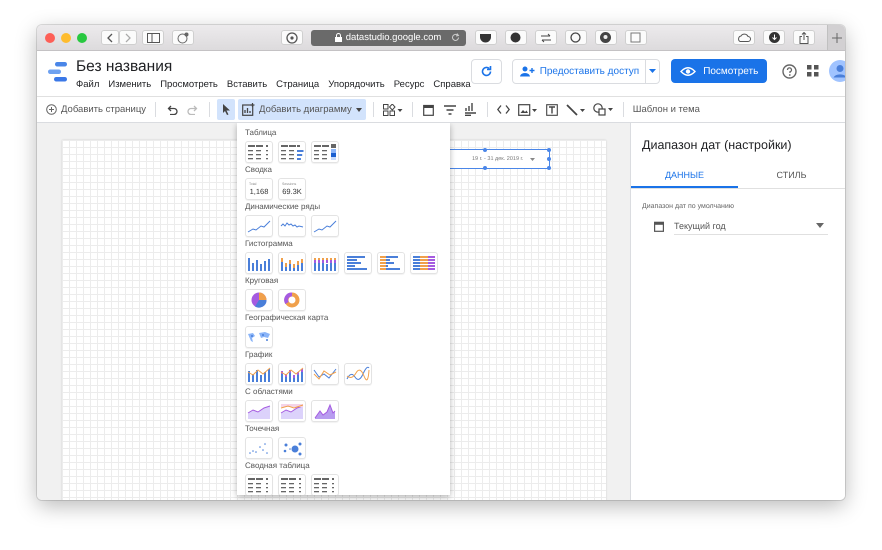 The width and height of the screenshot is (882, 550). I want to click on share-access-button: Предоставить доступ, so click(579, 71).